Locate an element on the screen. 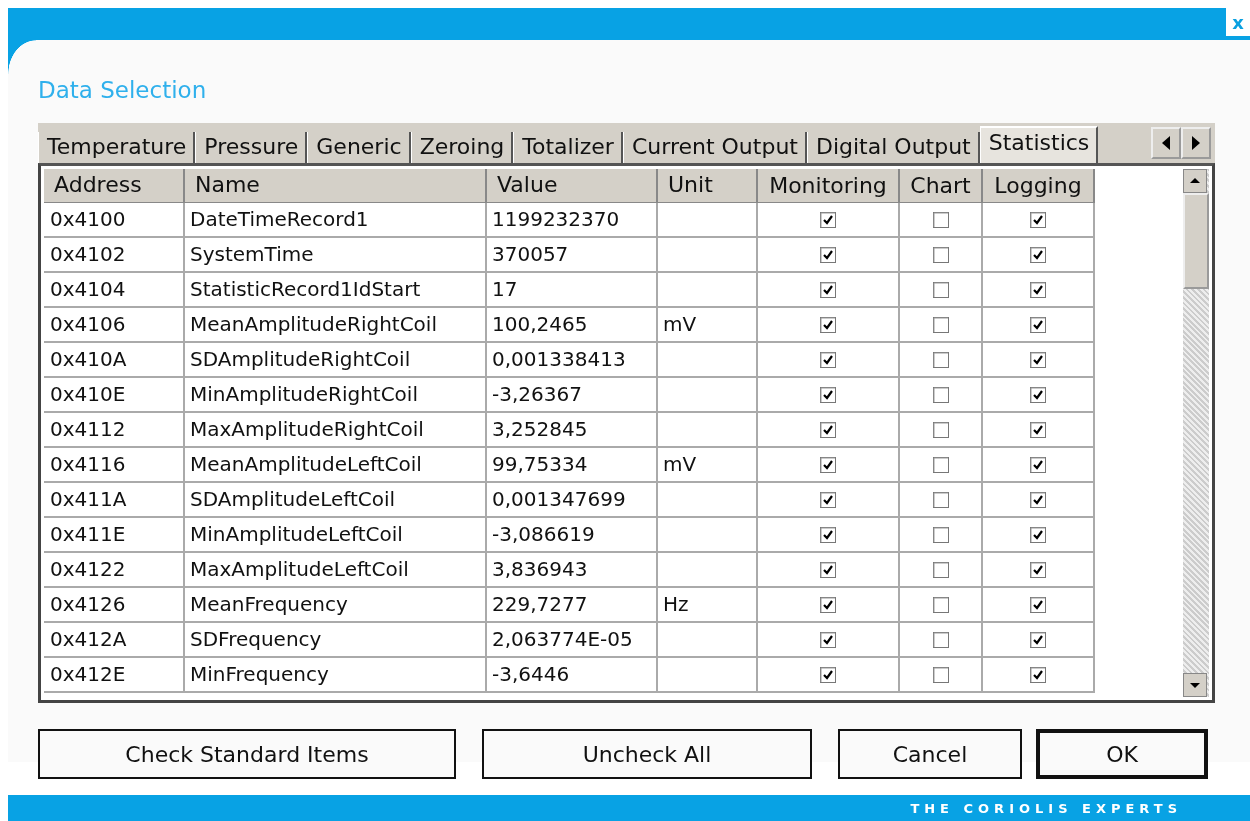 The height and width of the screenshot is (821, 1250). tab: Temperature is located at coordinates (117, 147).